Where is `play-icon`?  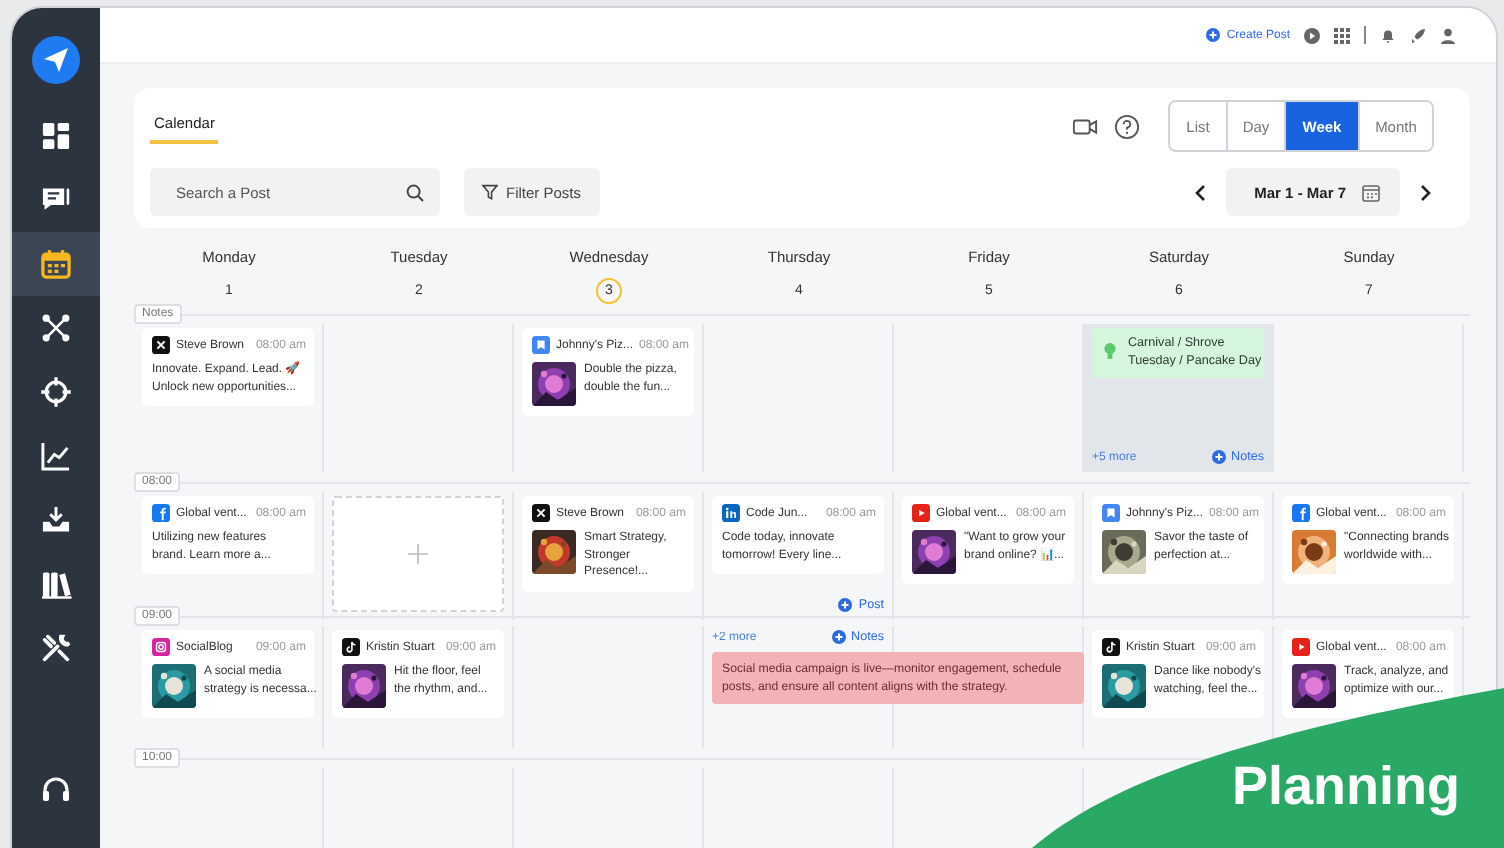
play-icon is located at coordinates (1312, 35).